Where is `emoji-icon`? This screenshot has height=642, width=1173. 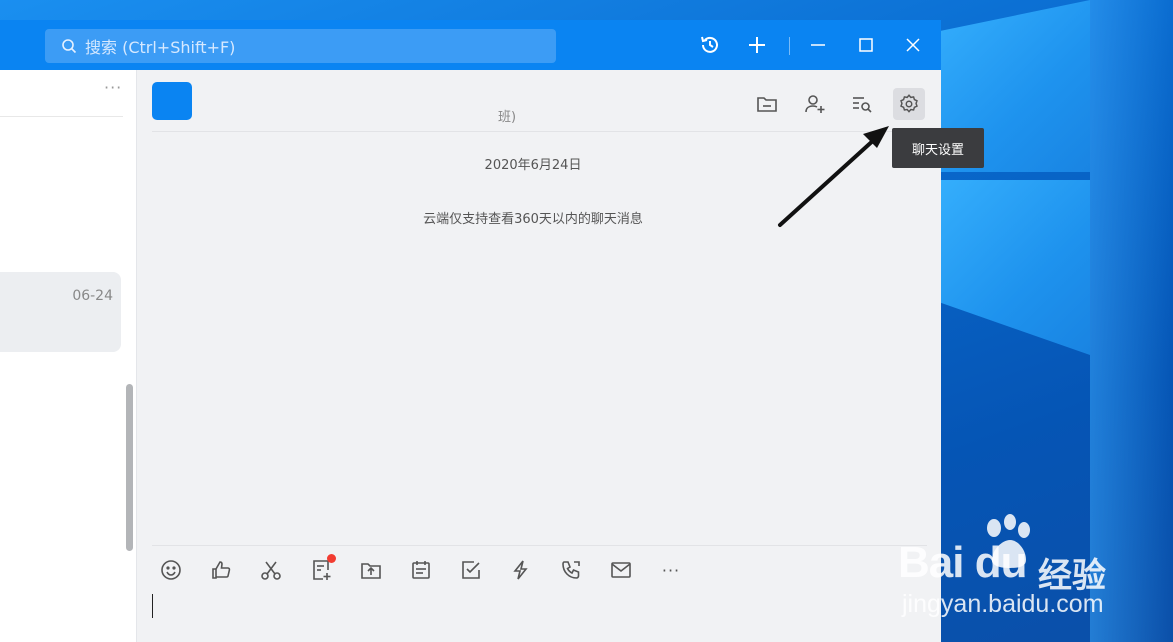 emoji-icon is located at coordinates (171, 570).